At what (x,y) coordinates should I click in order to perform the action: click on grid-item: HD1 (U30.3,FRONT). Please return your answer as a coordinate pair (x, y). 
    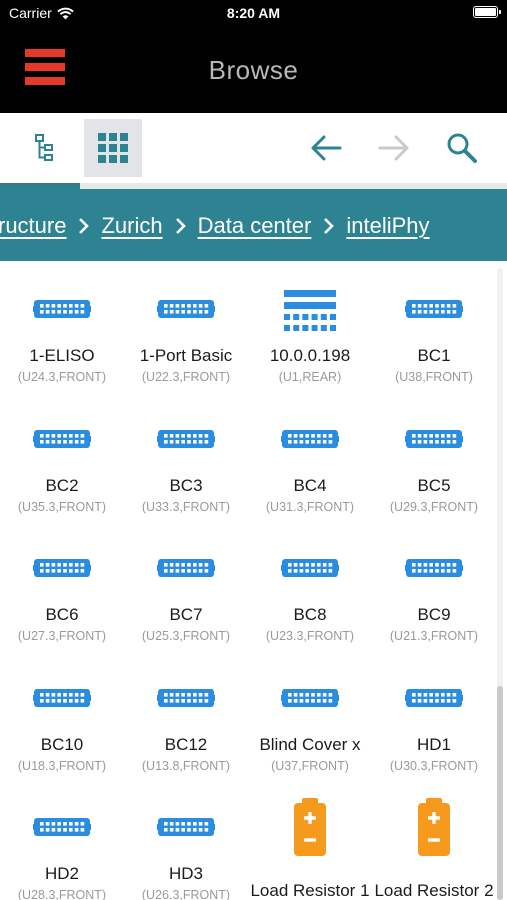
    Looking at the image, I should click on (434, 733).